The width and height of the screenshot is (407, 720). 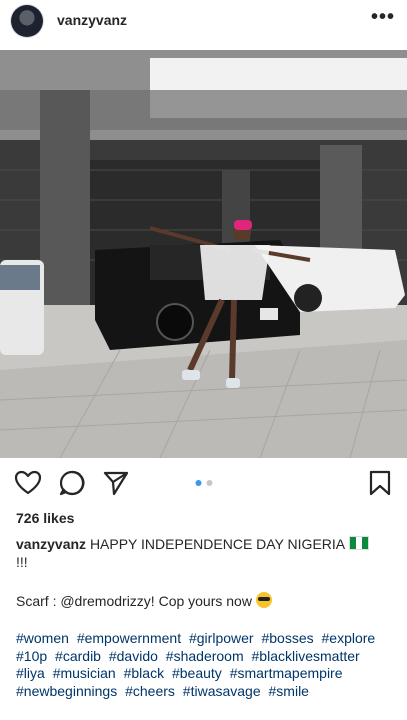 I want to click on caption-tail: !!!, so click(x=22, y=562).